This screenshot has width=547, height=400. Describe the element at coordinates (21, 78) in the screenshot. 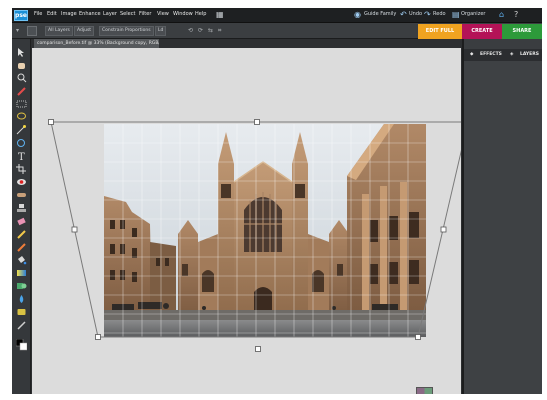

I see `zoom-tool-icon` at that location.